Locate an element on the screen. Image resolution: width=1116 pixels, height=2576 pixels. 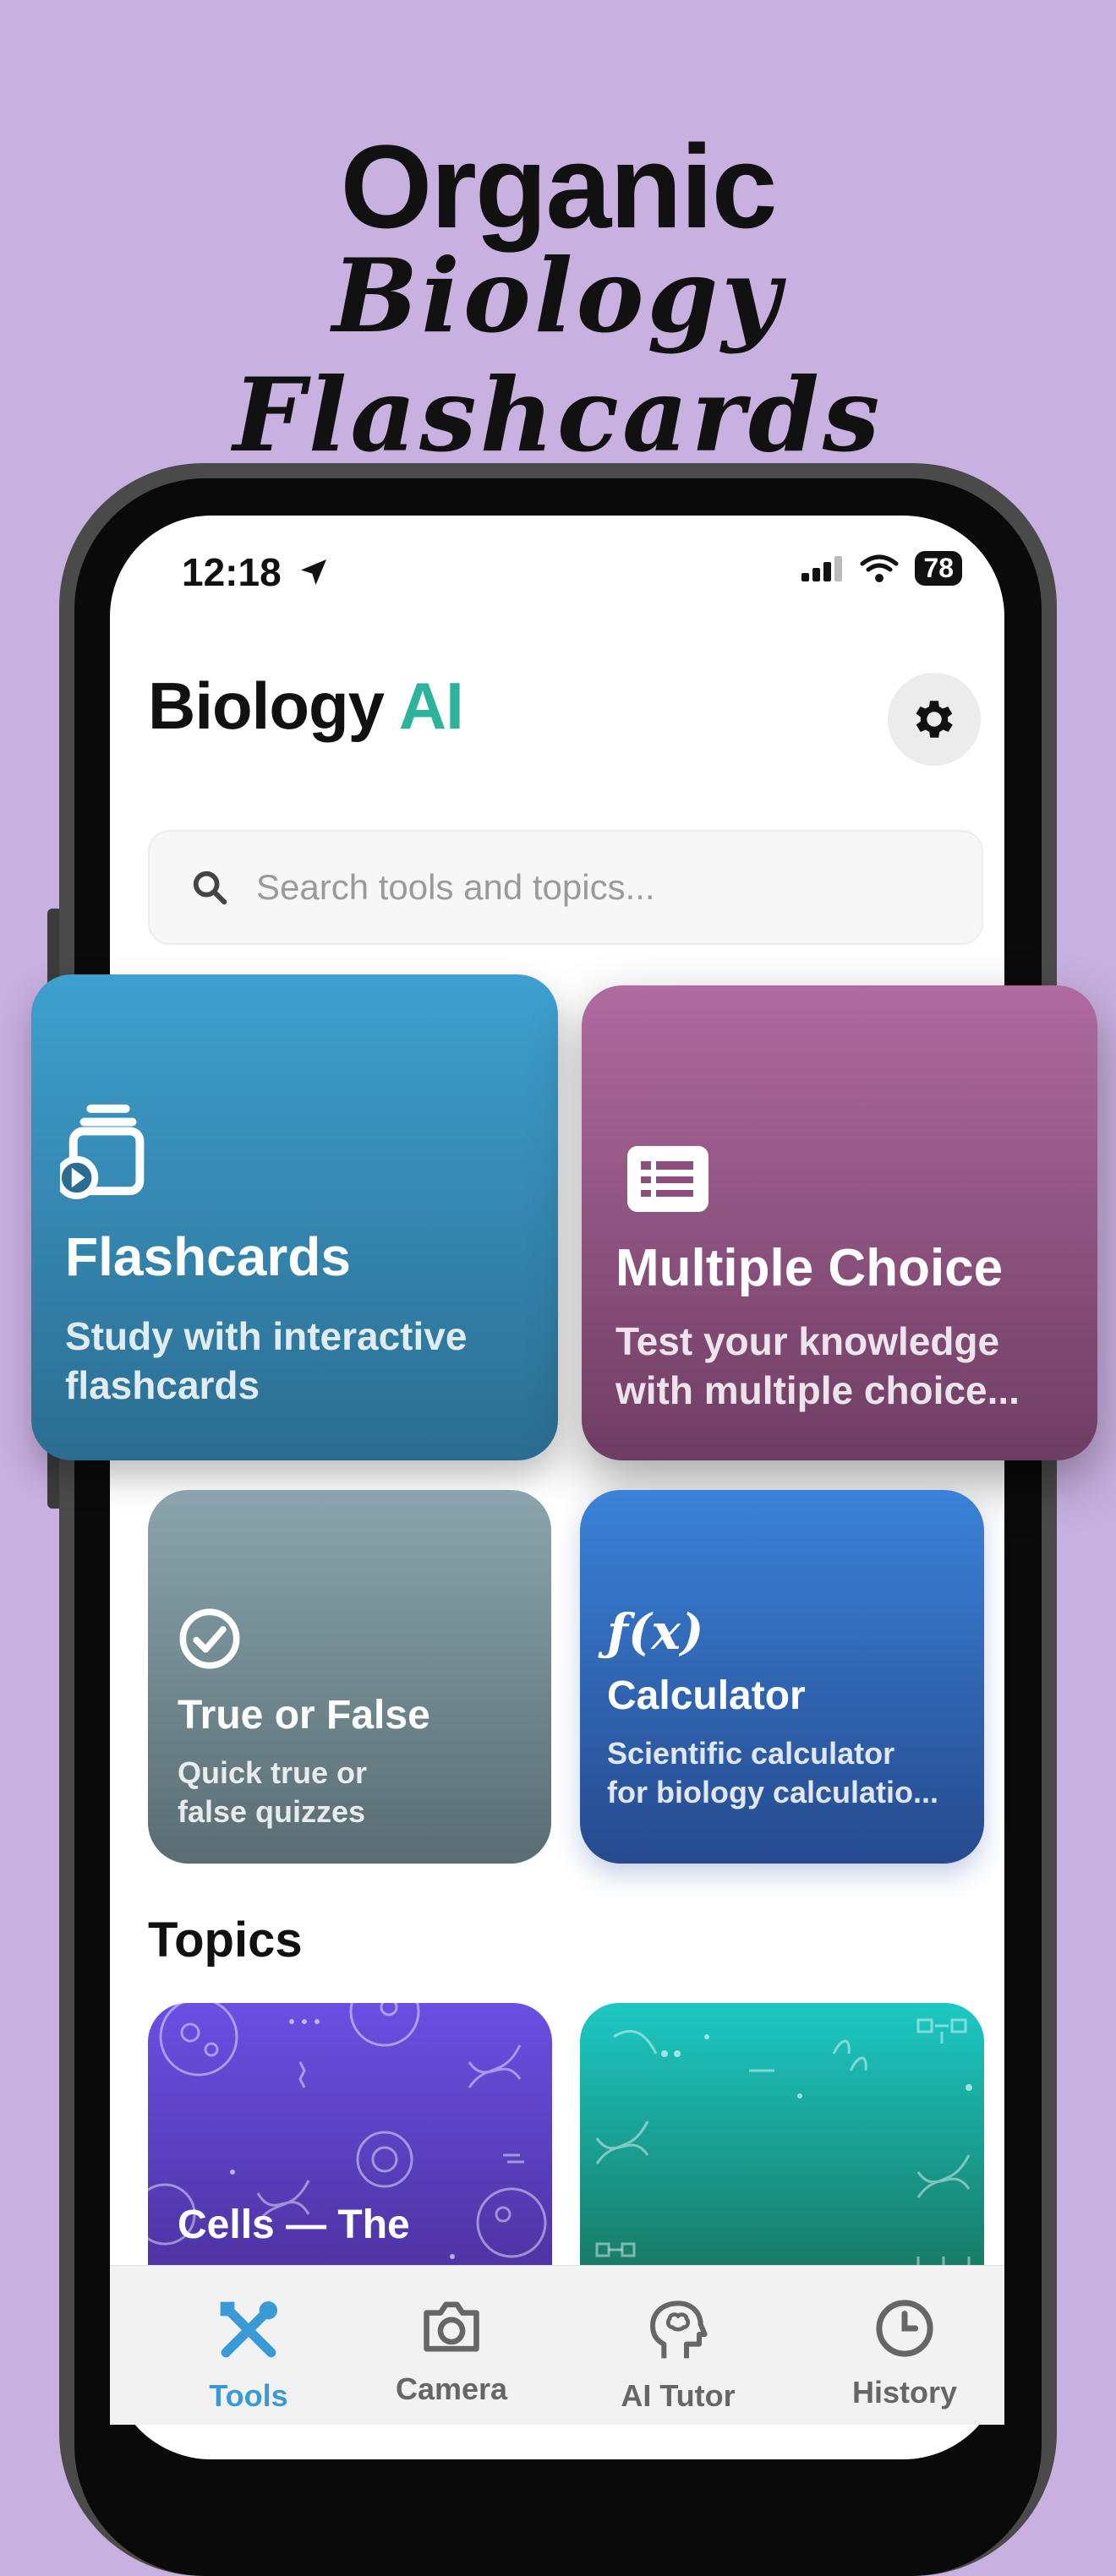
status-indicators: 78 is located at coordinates (881, 568).